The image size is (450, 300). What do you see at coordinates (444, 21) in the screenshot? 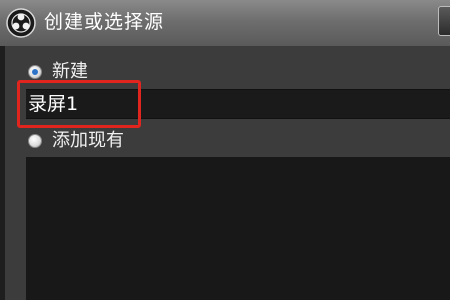
I see `close-button` at bounding box center [444, 21].